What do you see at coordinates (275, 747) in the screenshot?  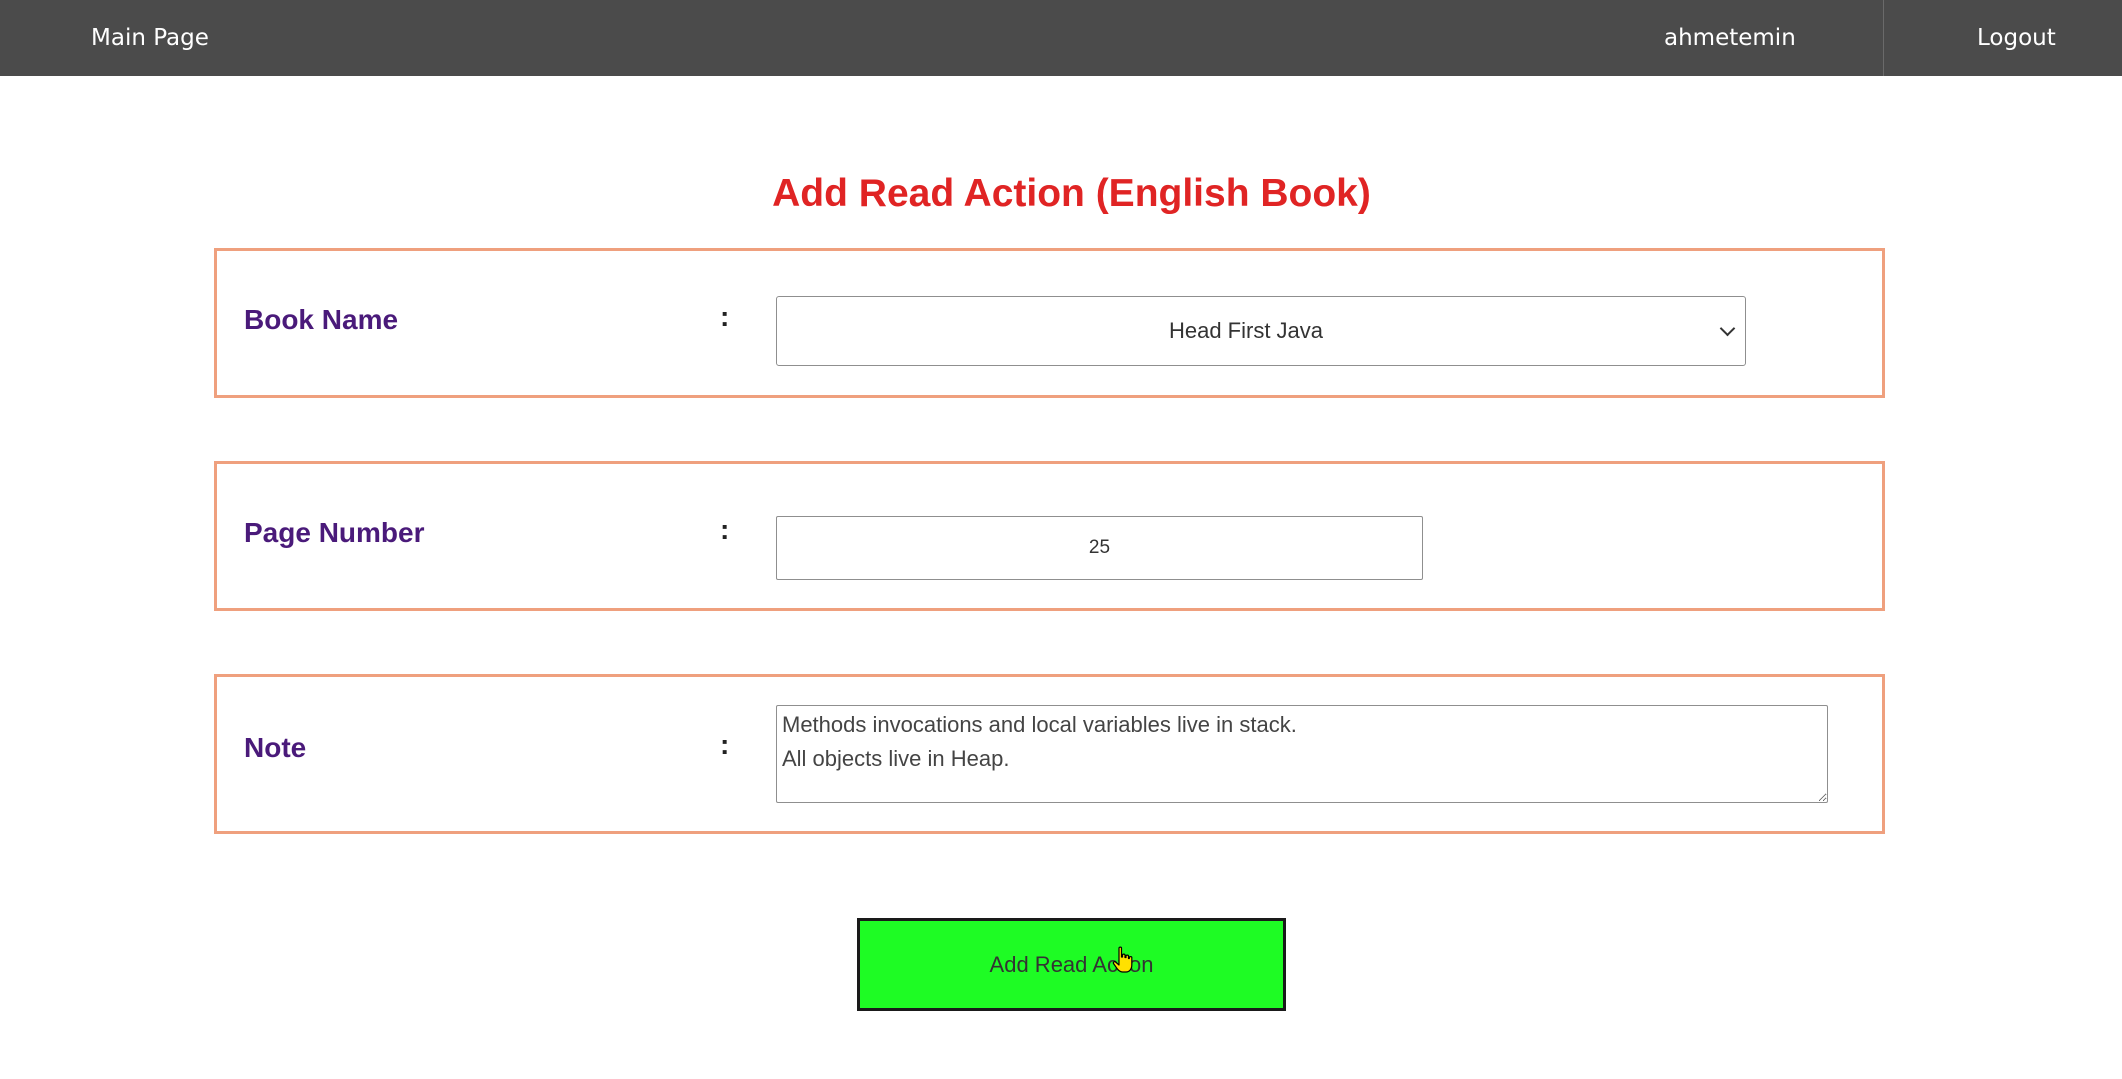 I see `note-label: Note` at bounding box center [275, 747].